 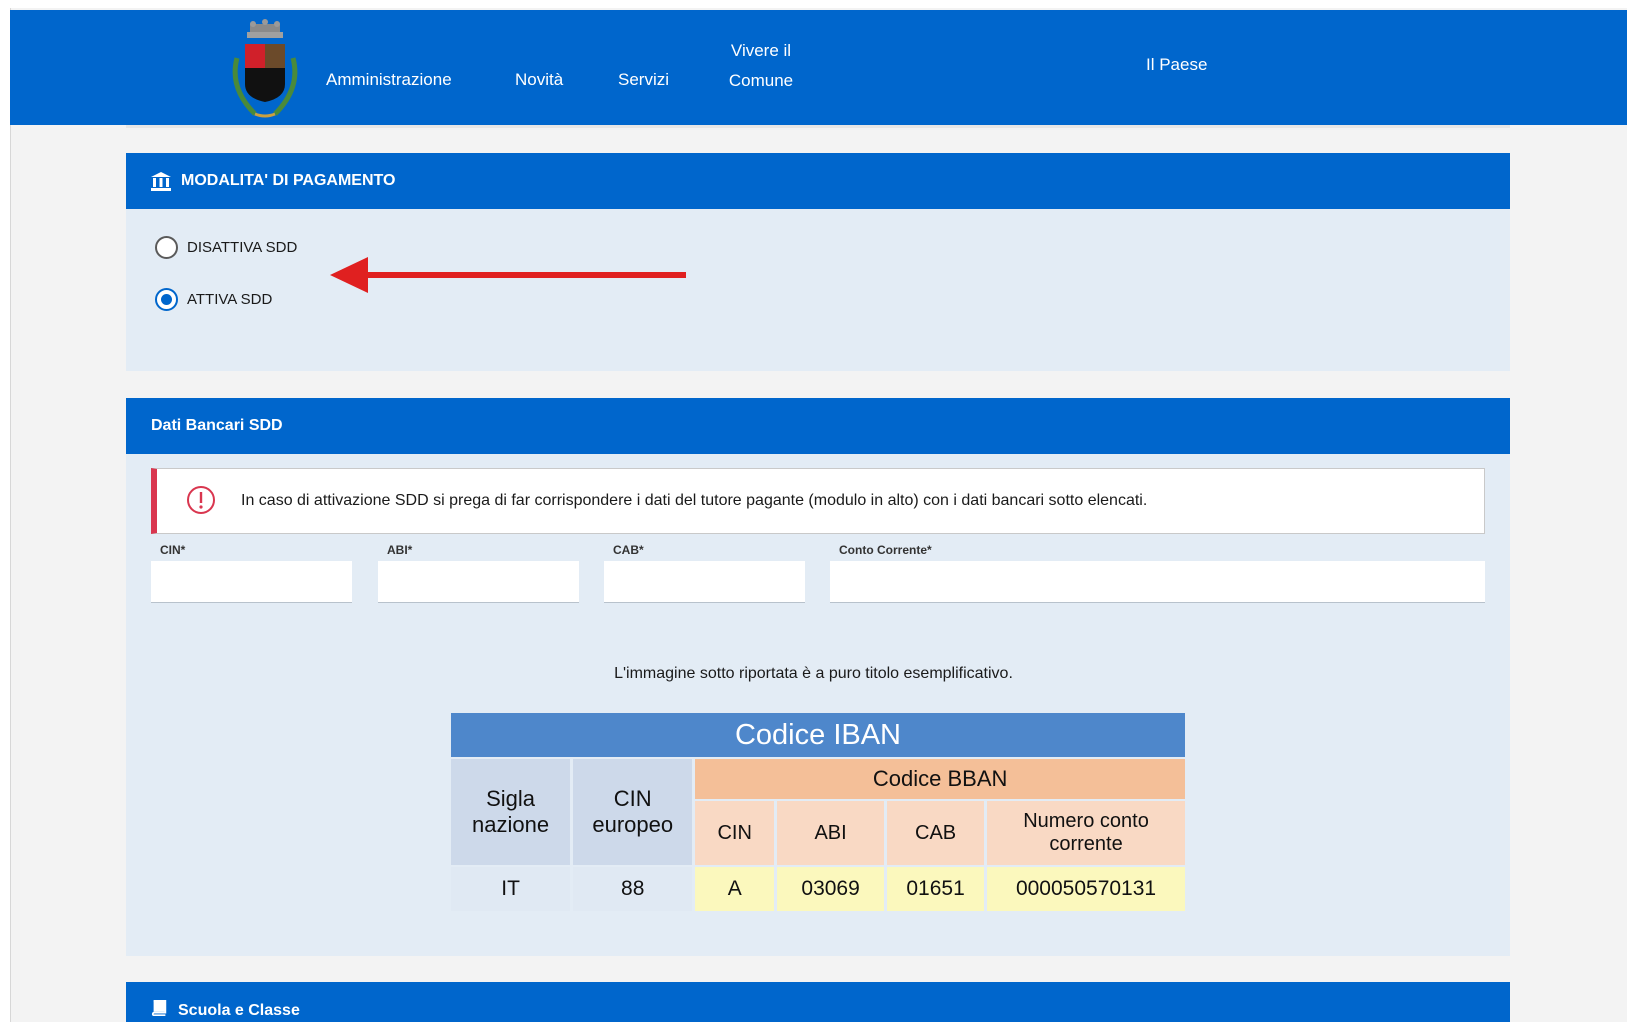 I want to click on bank-icon, so click(x=161, y=181).